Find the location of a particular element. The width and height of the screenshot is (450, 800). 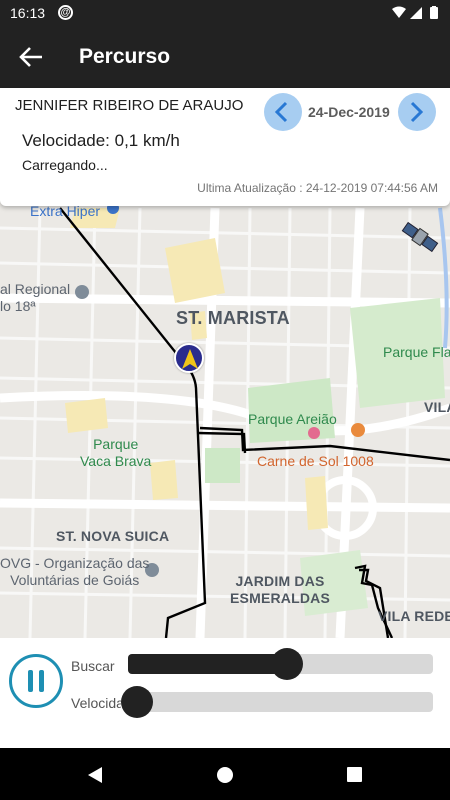

map-label-vila: VILA is located at coordinates (437, 407).